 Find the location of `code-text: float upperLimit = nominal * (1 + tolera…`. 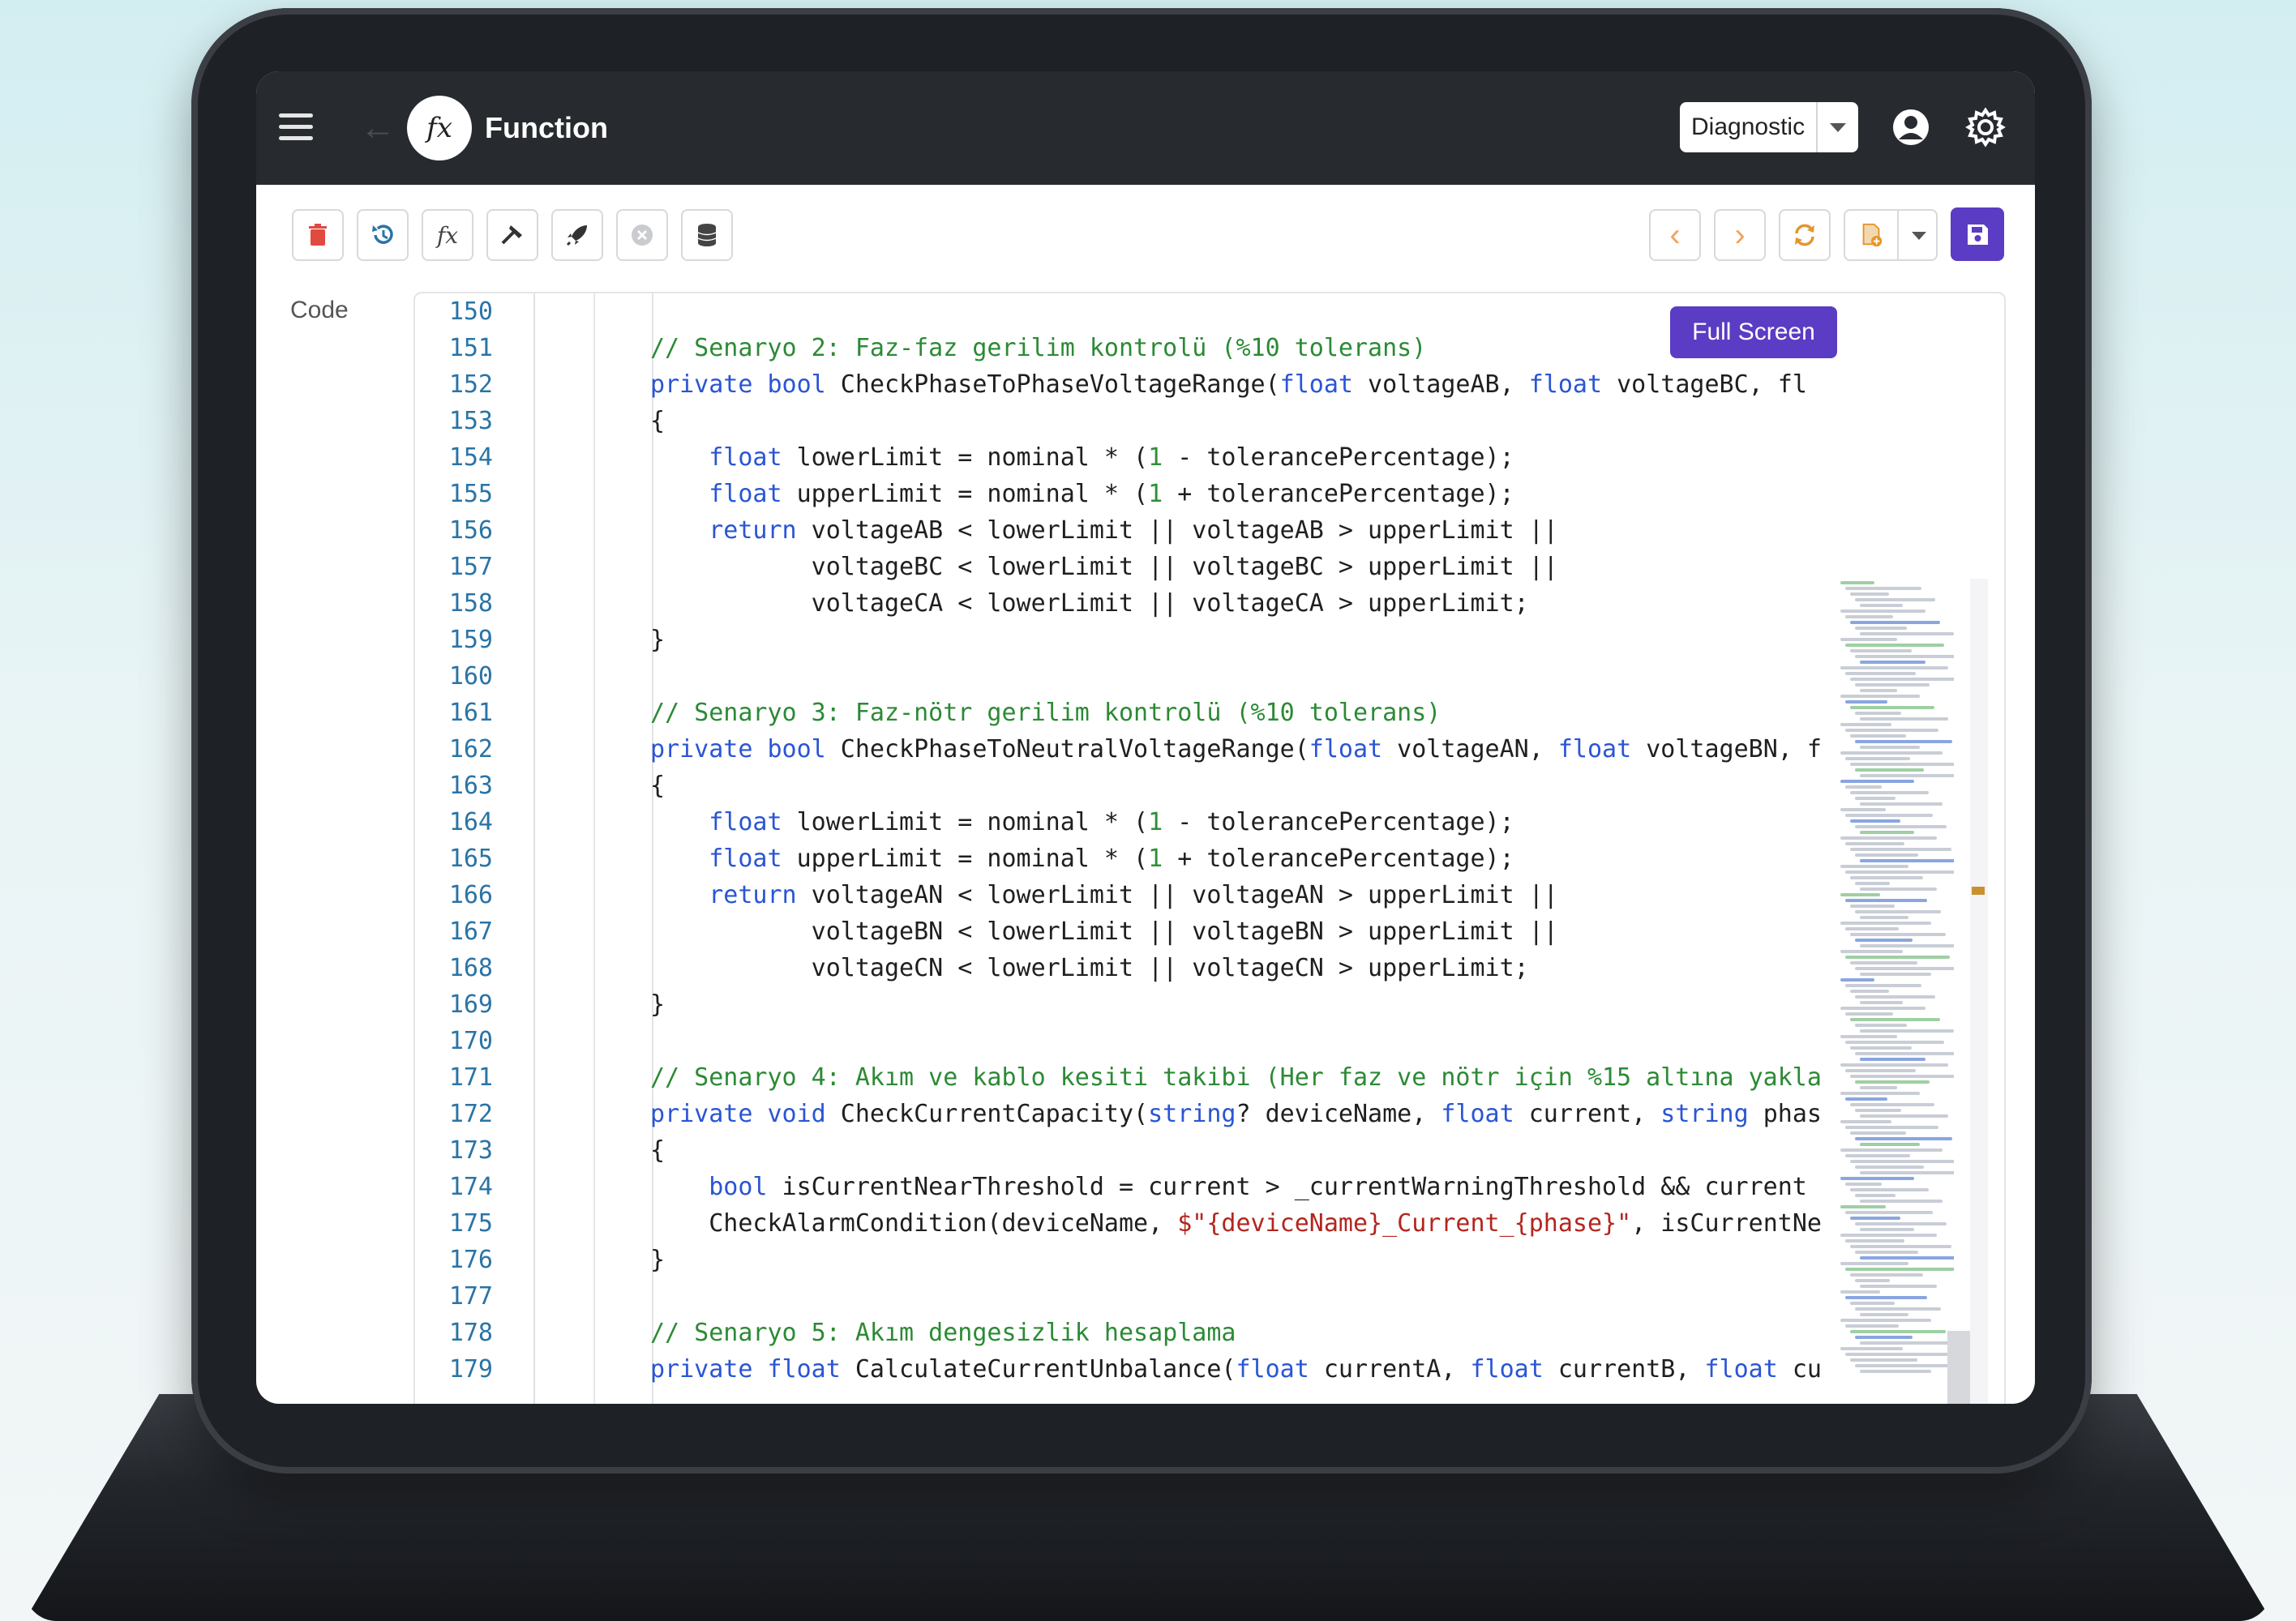

code-text: float upperLimit = nominal * (1 + tolera… is located at coordinates (1112, 859).